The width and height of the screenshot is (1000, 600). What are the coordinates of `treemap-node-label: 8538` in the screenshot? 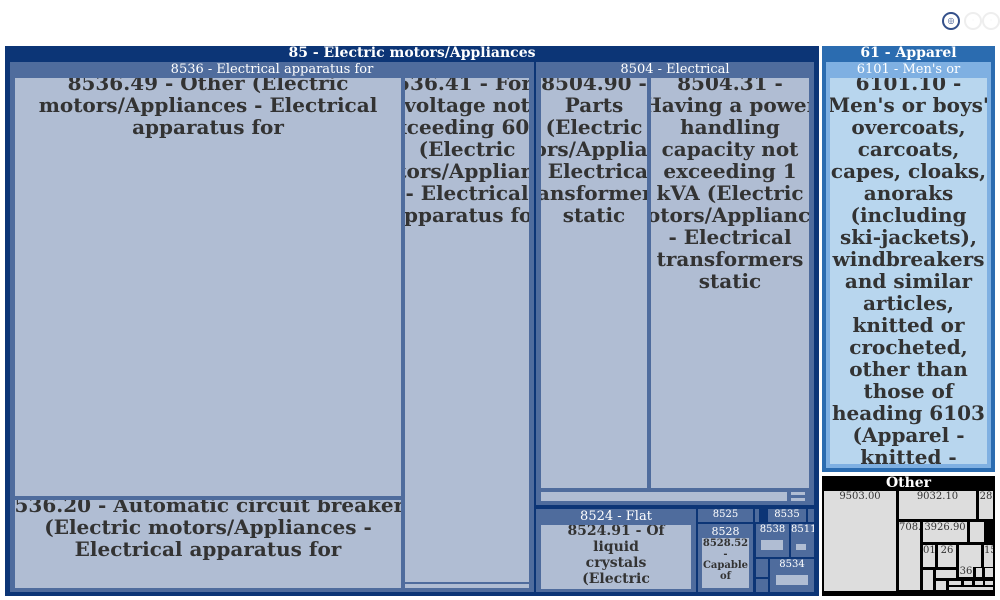 It's located at (772, 529).